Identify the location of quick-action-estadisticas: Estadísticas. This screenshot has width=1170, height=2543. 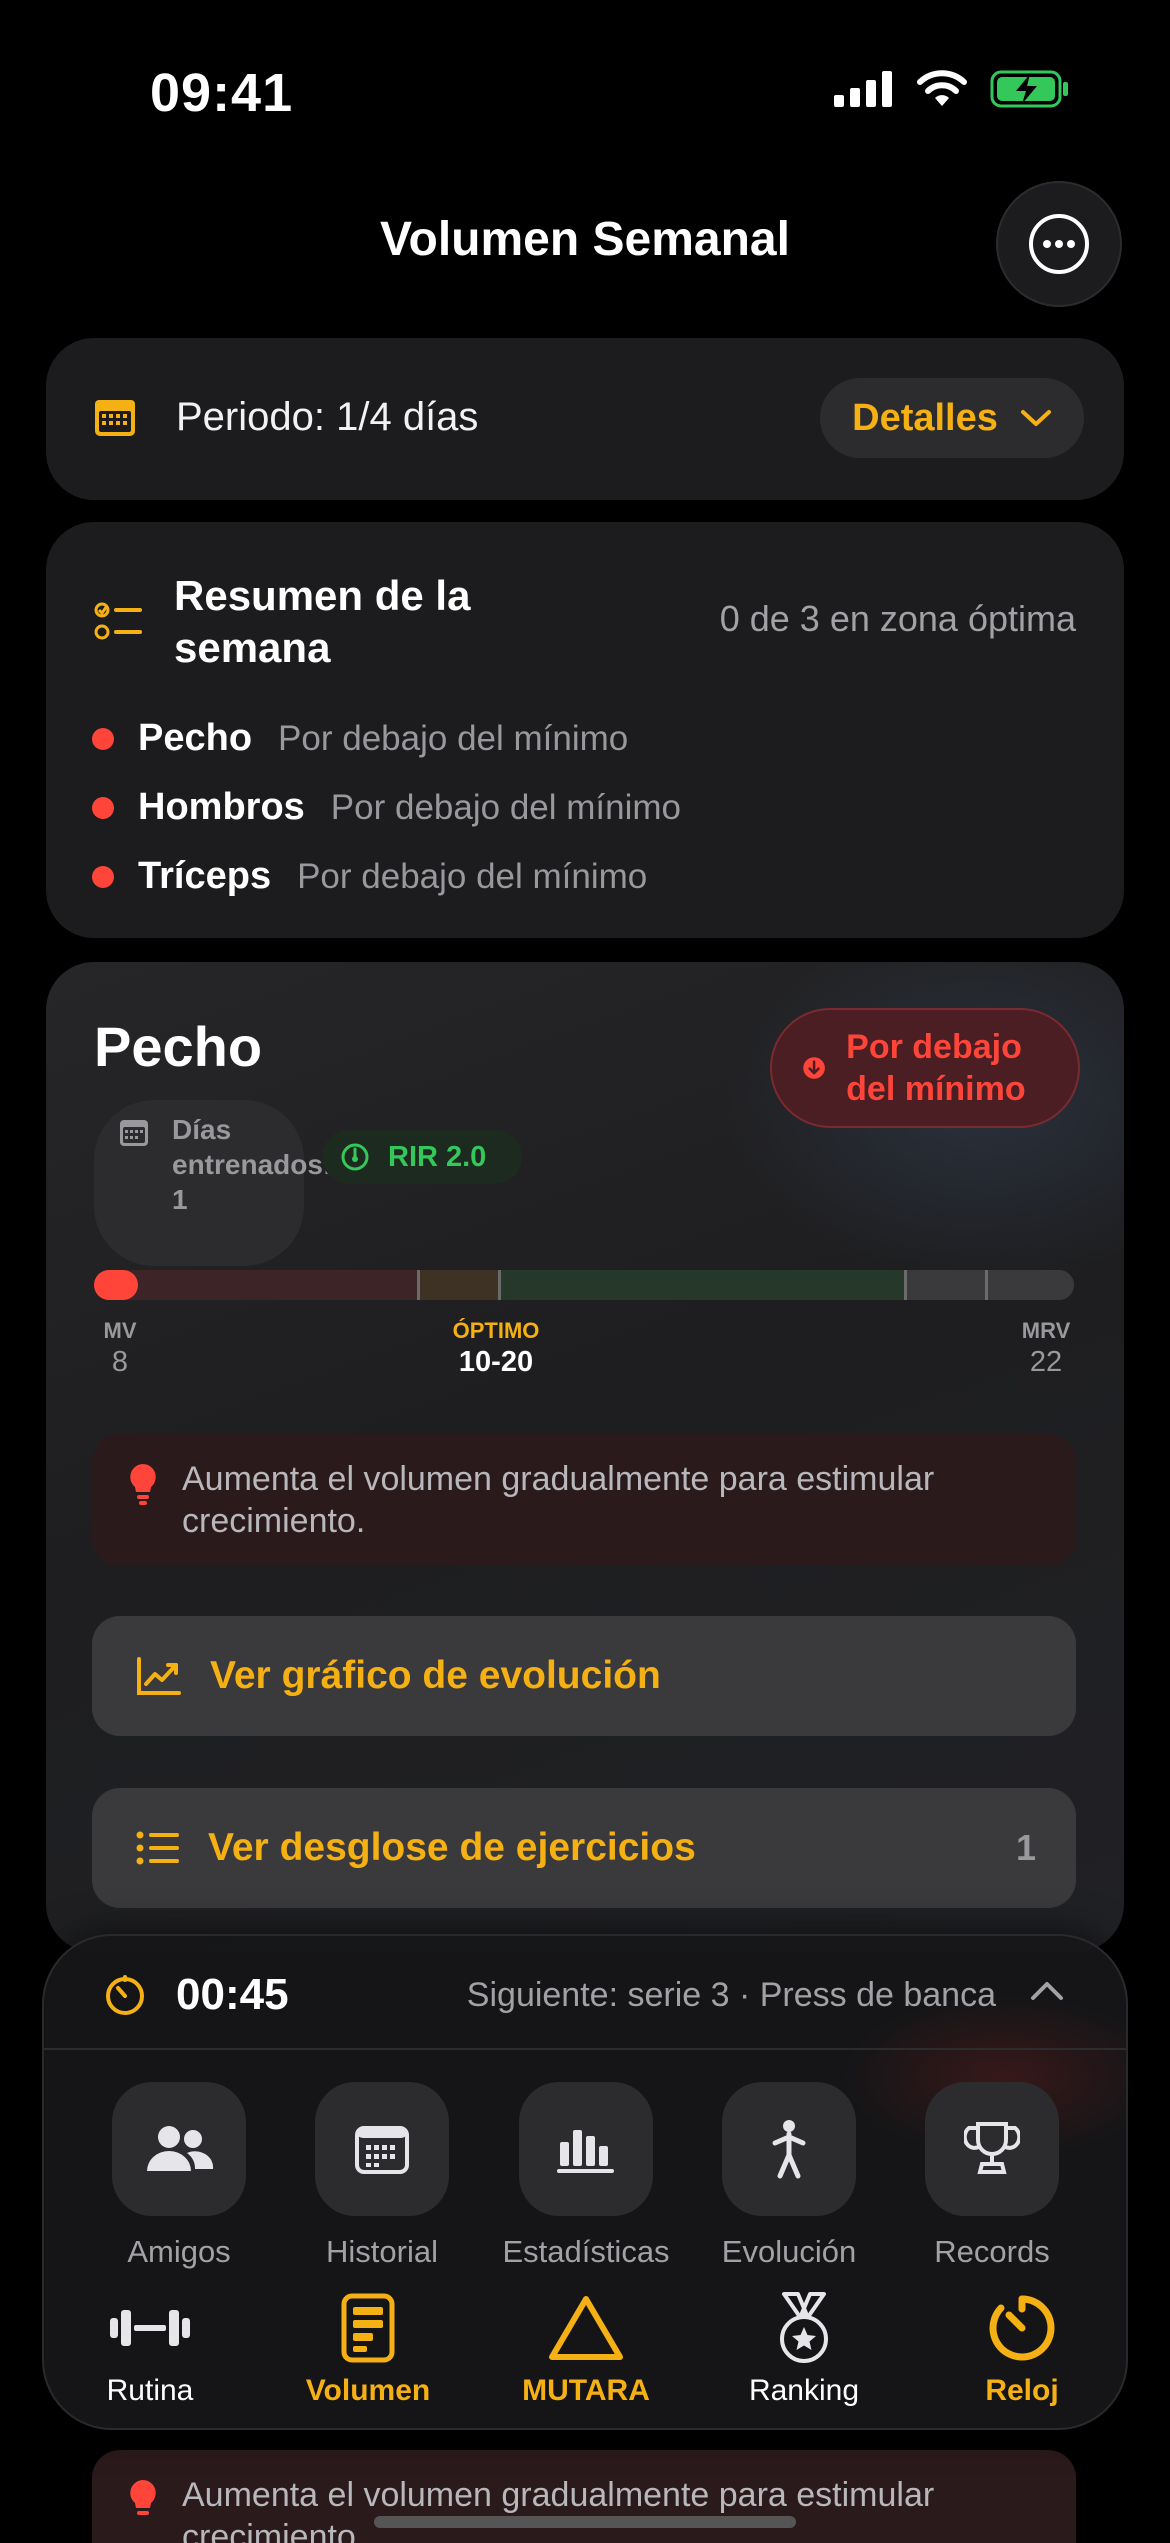
(586, 2176).